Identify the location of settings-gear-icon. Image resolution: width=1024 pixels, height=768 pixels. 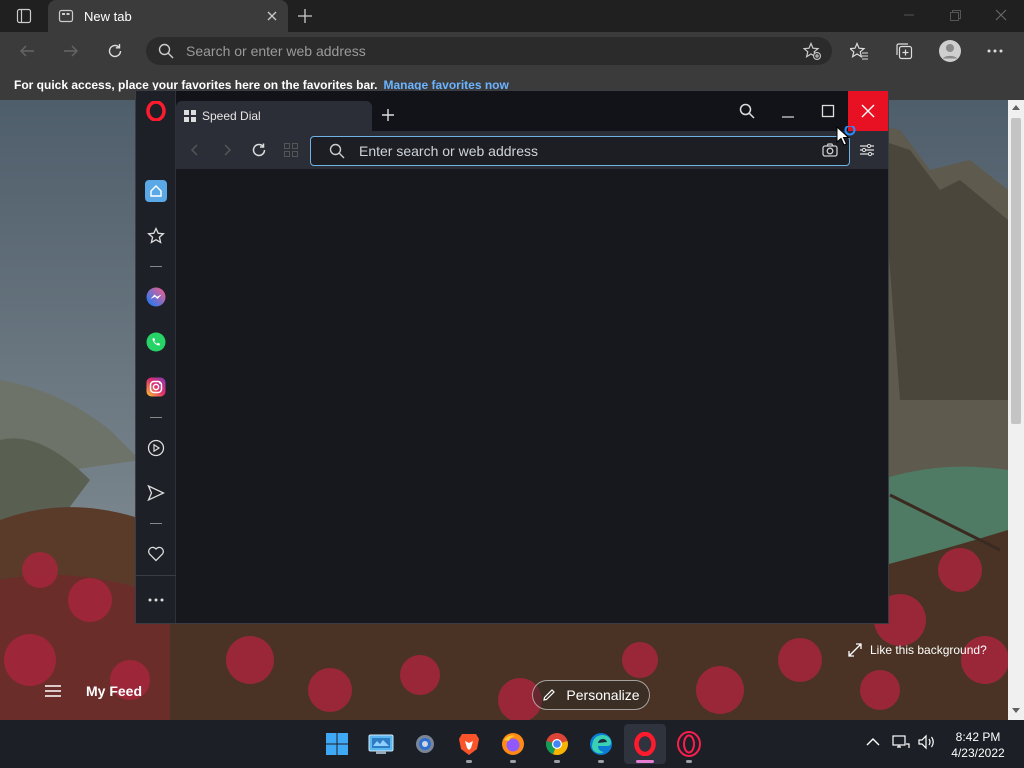
(425, 744).